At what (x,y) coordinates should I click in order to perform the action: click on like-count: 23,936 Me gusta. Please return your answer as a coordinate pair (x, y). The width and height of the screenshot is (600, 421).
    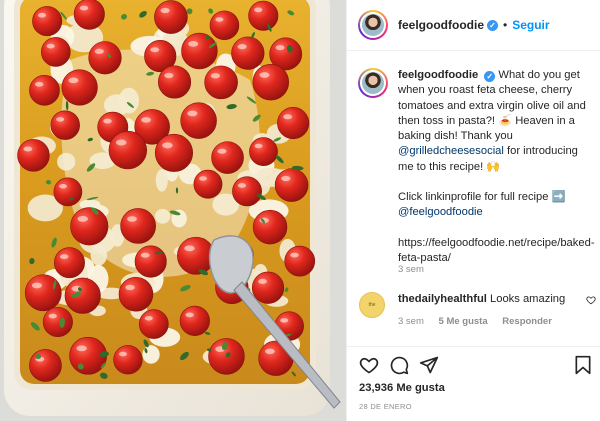
    Looking at the image, I should click on (402, 388).